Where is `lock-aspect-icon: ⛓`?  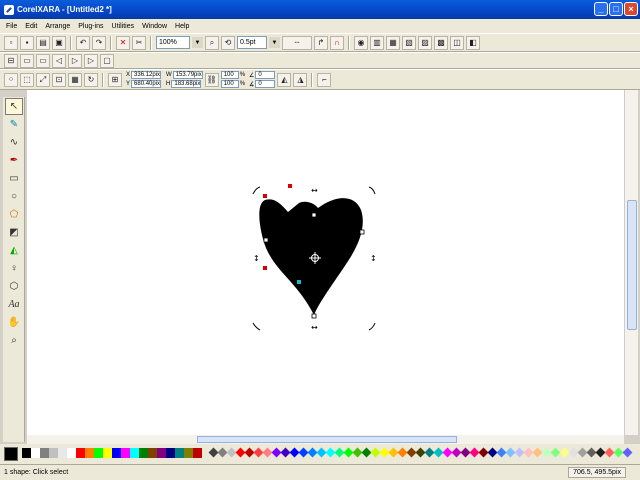 lock-aspect-icon: ⛓ is located at coordinates (211, 79).